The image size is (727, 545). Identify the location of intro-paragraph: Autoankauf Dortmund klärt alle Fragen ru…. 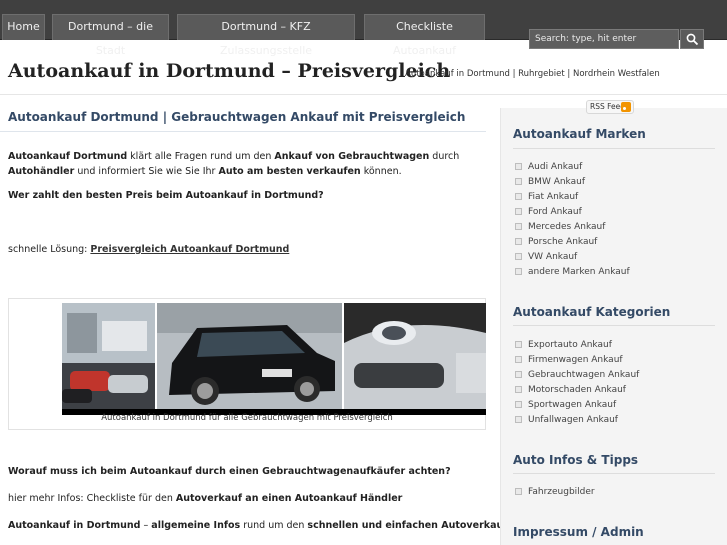
(234, 164).